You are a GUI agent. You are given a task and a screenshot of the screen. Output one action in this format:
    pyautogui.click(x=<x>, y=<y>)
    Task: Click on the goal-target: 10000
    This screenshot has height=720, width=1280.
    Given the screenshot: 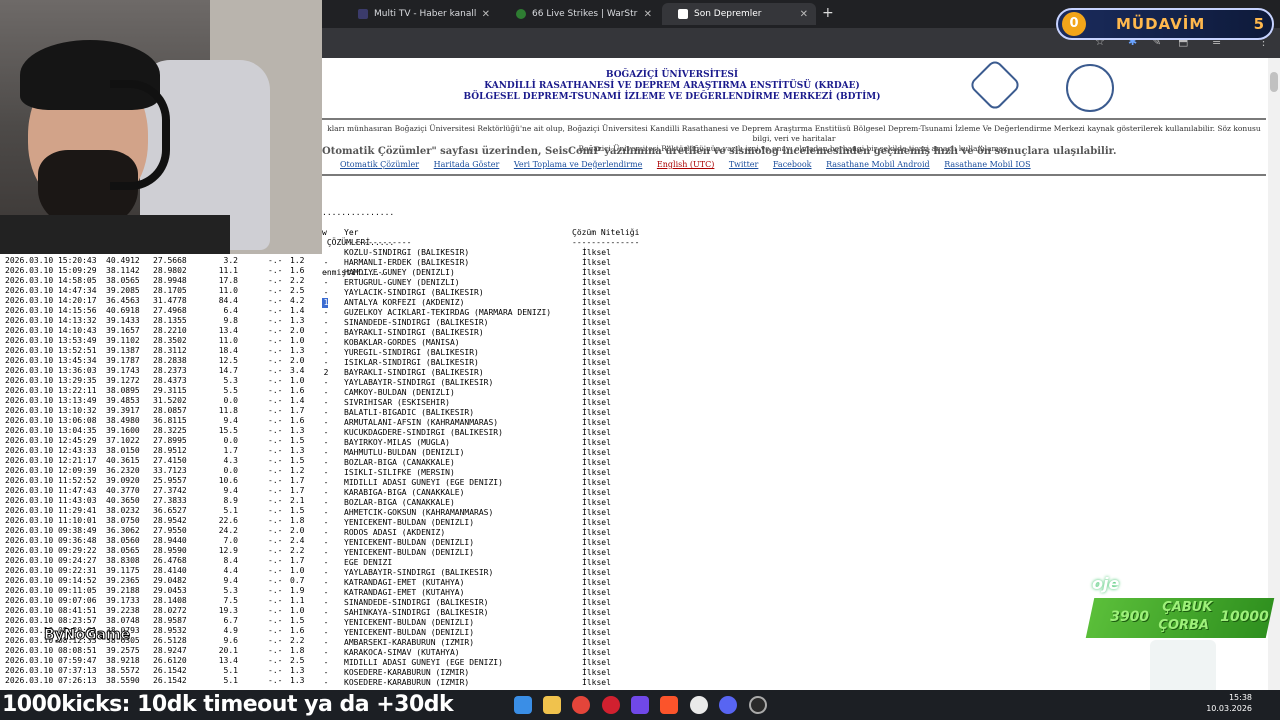 What is the action you would take?
    pyautogui.click(x=1244, y=617)
    